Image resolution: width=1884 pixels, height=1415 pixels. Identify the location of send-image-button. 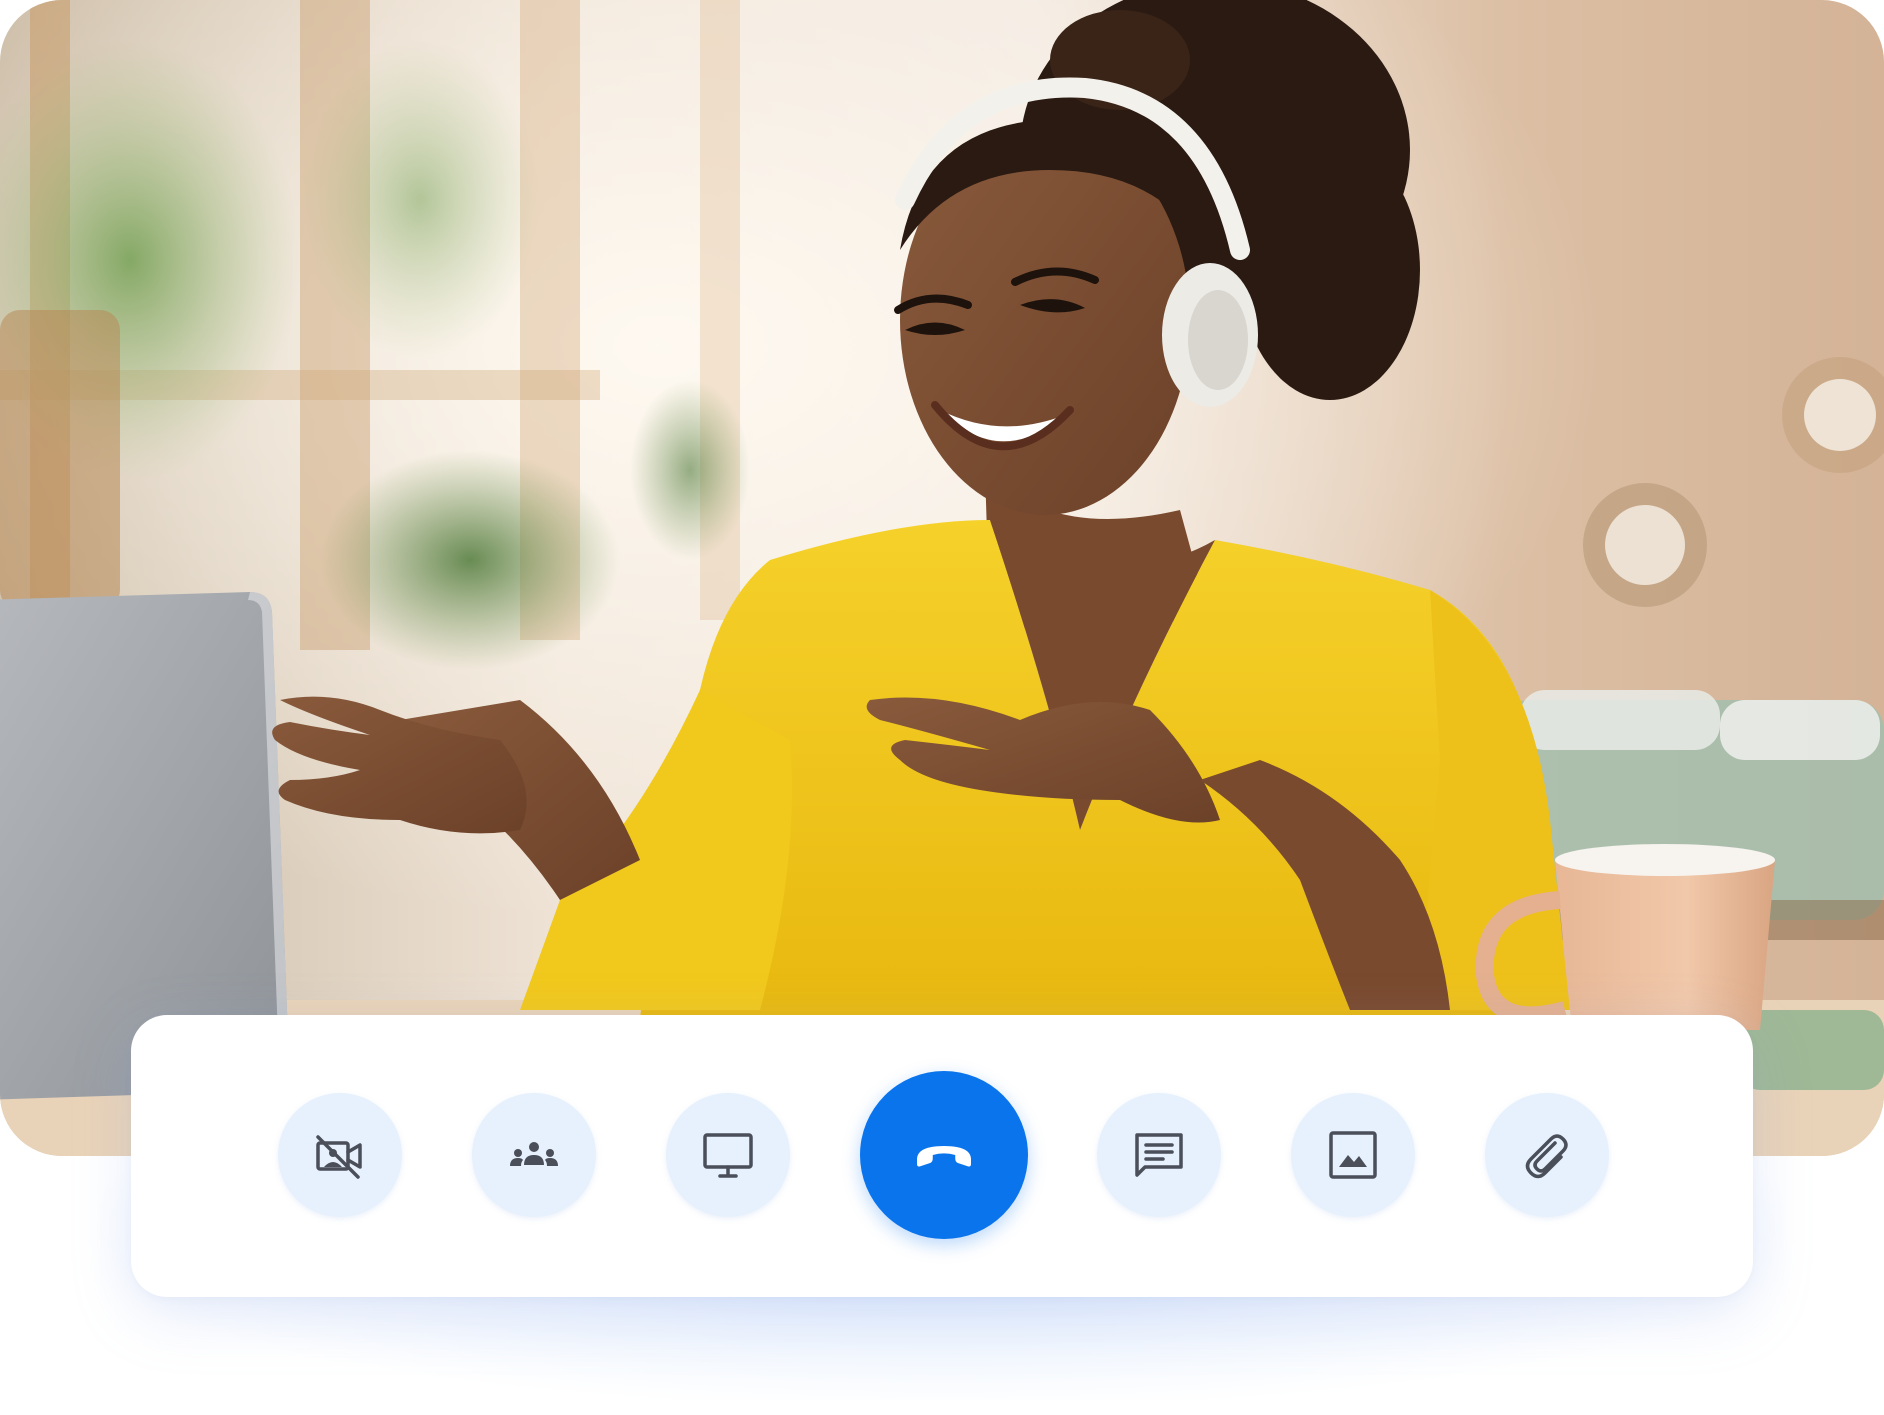
(1353, 1155).